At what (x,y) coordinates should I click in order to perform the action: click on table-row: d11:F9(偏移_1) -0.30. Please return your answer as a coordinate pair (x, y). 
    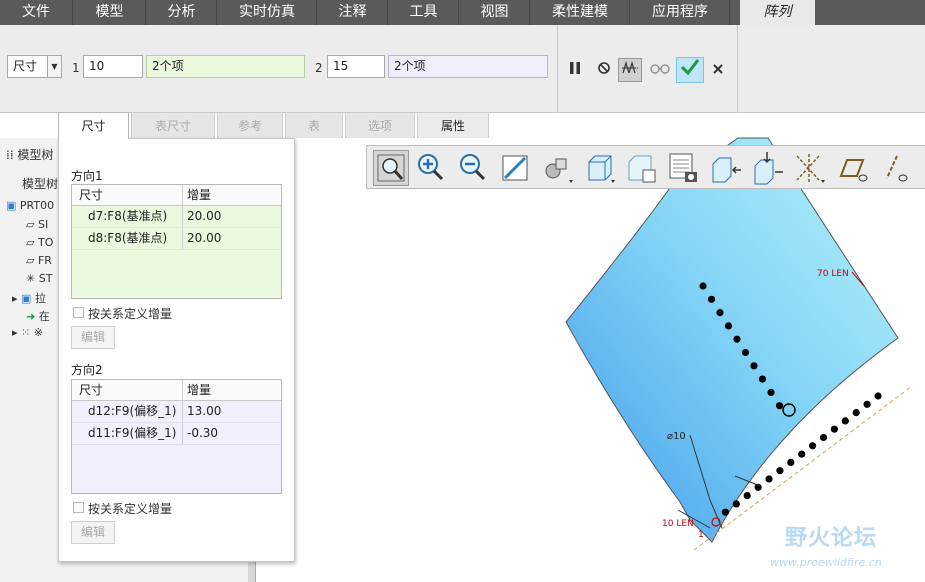
    Looking at the image, I should click on (176, 434).